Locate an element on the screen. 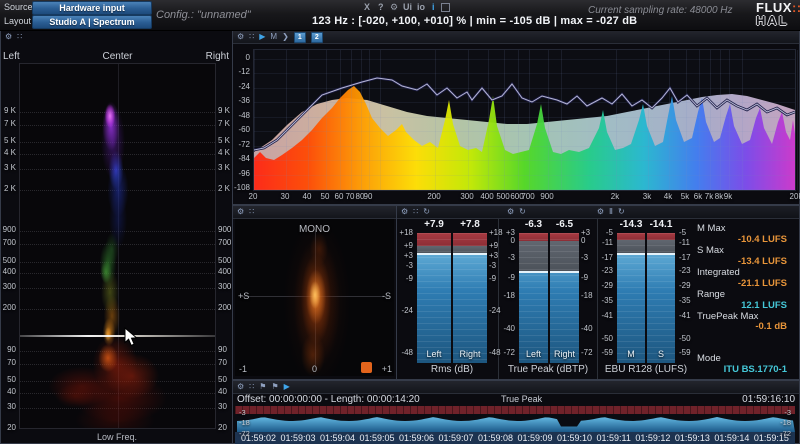 The image size is (800, 444). freq-tick-left: 30 is located at coordinates (11, 406).